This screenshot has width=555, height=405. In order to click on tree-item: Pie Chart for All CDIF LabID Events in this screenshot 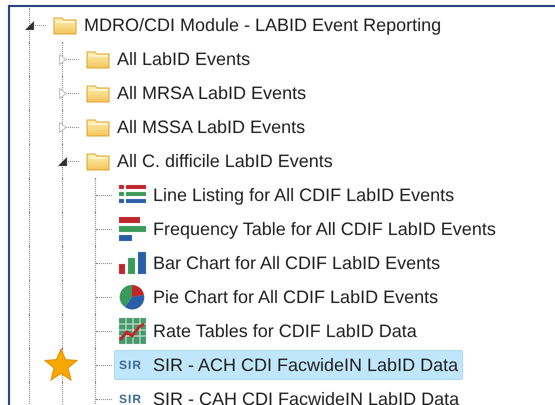, I will do `click(279, 297)`.